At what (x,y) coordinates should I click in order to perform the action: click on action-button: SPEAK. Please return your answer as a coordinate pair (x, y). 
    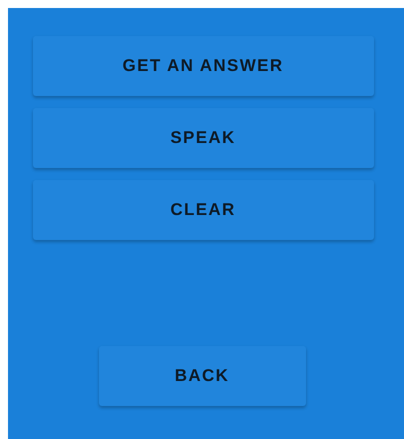
    Looking at the image, I should click on (203, 138).